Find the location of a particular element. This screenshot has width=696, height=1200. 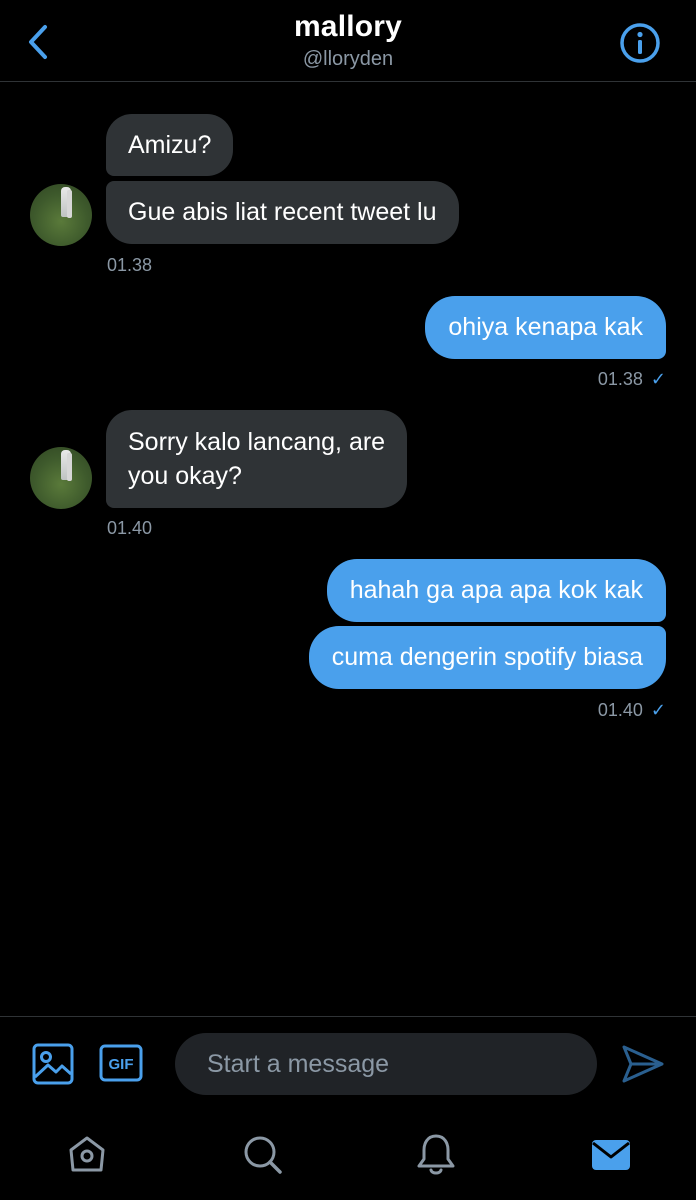

mail-icon is located at coordinates (611, 1155).